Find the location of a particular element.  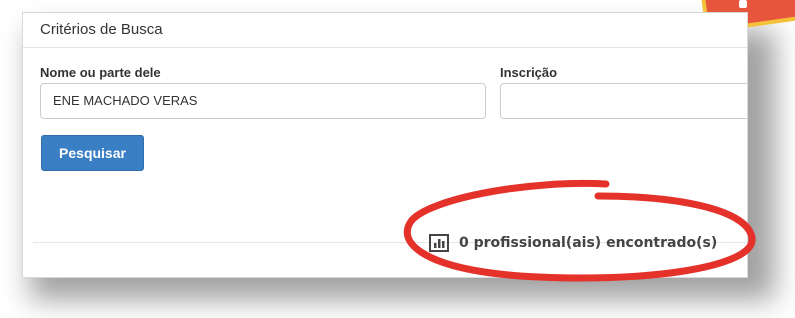

results-count-text: 0 profissional(ais) encontrado(s) is located at coordinates (588, 243).